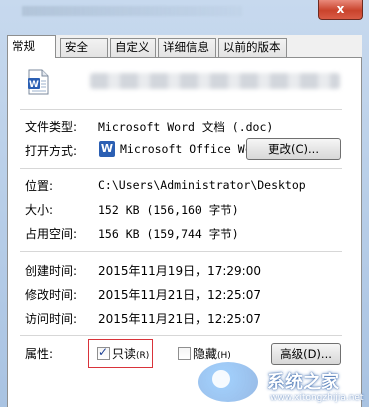 The image size is (369, 407). I want to click on open-with-value: Microsoft Office Wc, so click(186, 149).